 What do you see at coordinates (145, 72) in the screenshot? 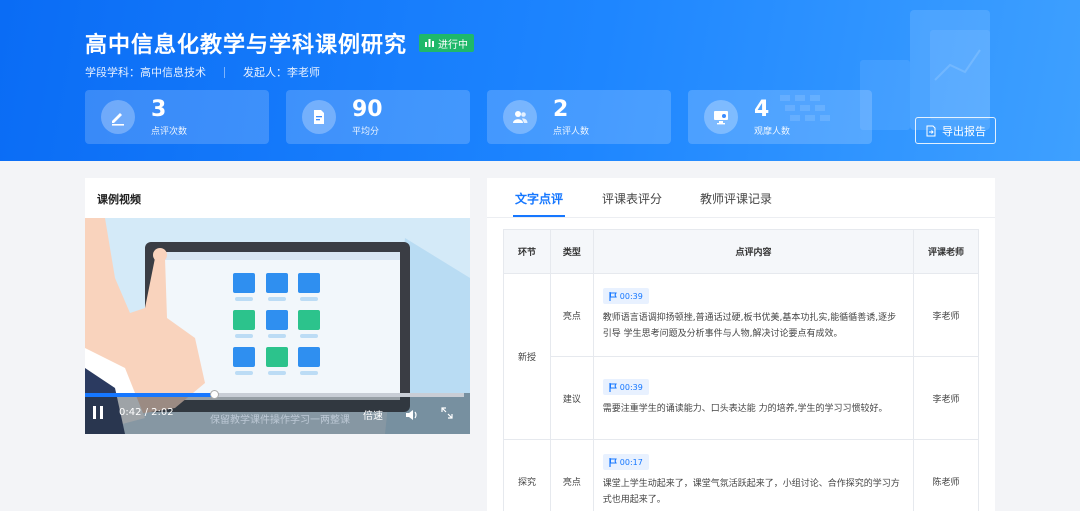
I see `subject-info: 学段学科：高中信息技术` at bounding box center [145, 72].